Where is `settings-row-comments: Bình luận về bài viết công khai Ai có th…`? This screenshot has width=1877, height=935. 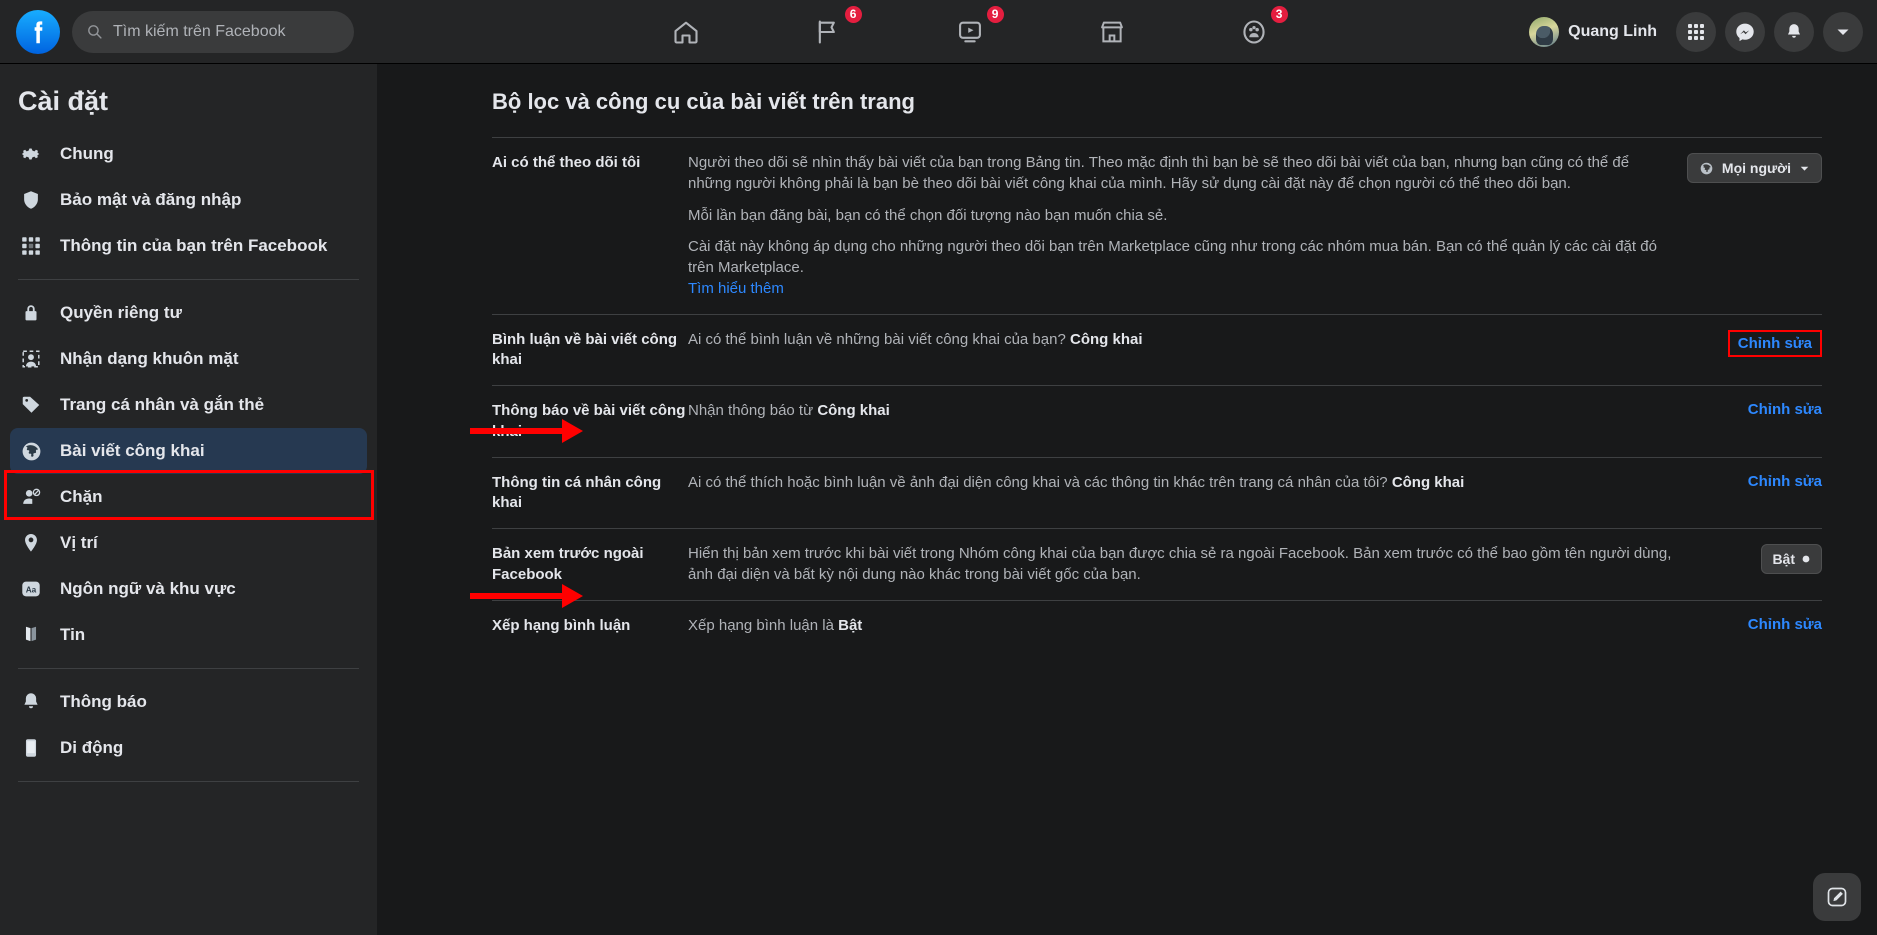 settings-row-comments: Bình luận về bài viết công khai Ai có th… is located at coordinates (1157, 349).